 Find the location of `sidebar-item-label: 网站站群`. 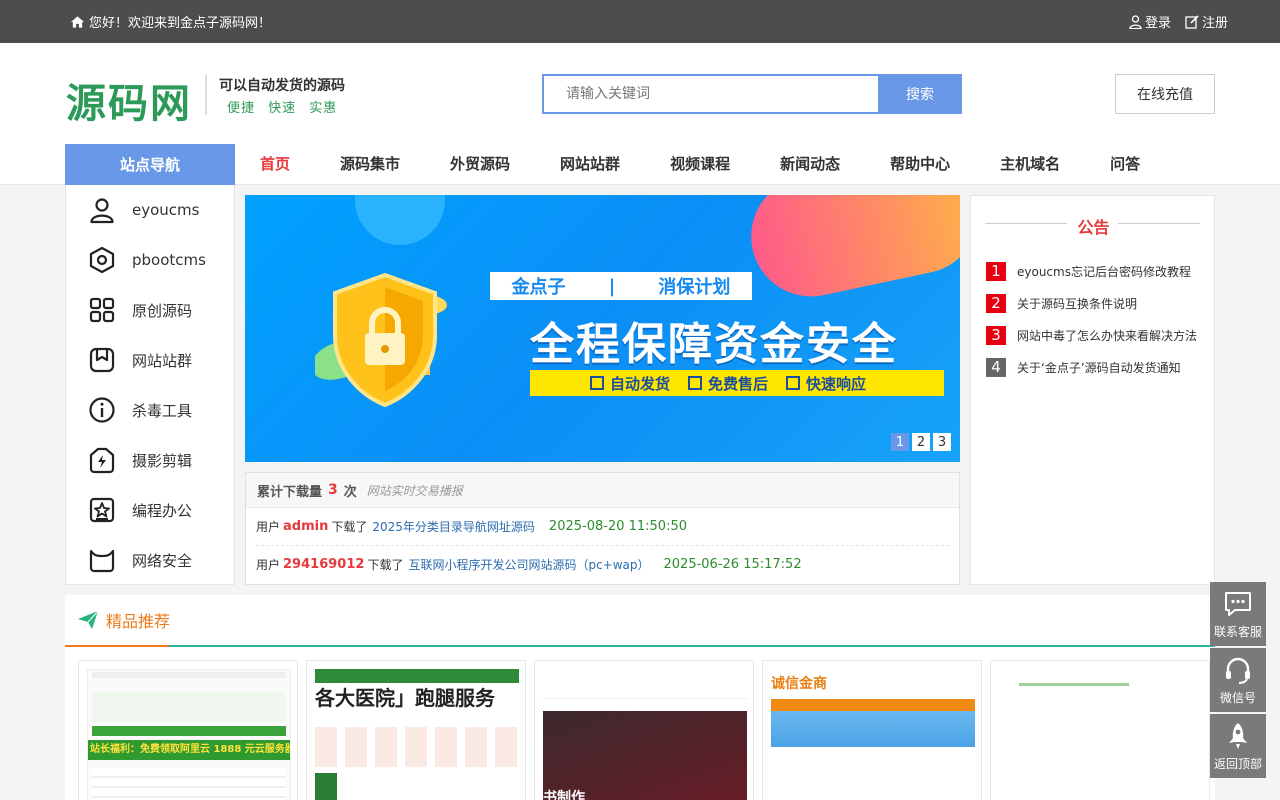

sidebar-item-label: 网站站群 is located at coordinates (162, 360).